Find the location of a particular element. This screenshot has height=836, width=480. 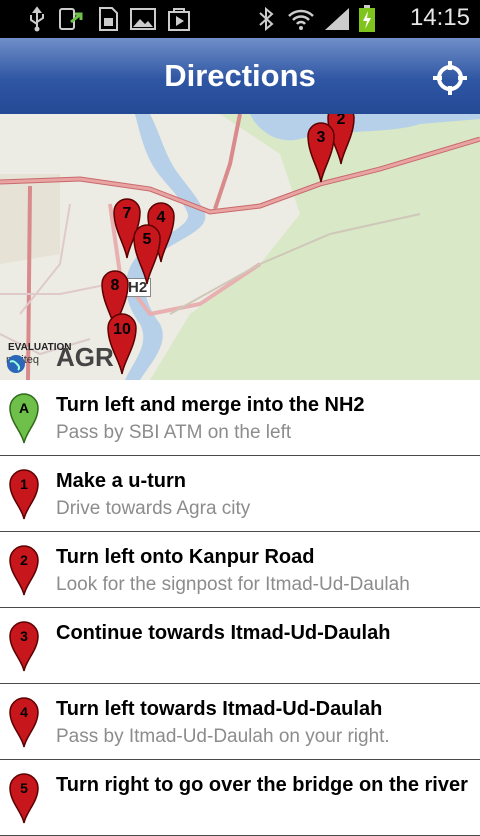

direction-item: 1 Make a u-turn Drive towards Agra city is located at coordinates (240, 494).